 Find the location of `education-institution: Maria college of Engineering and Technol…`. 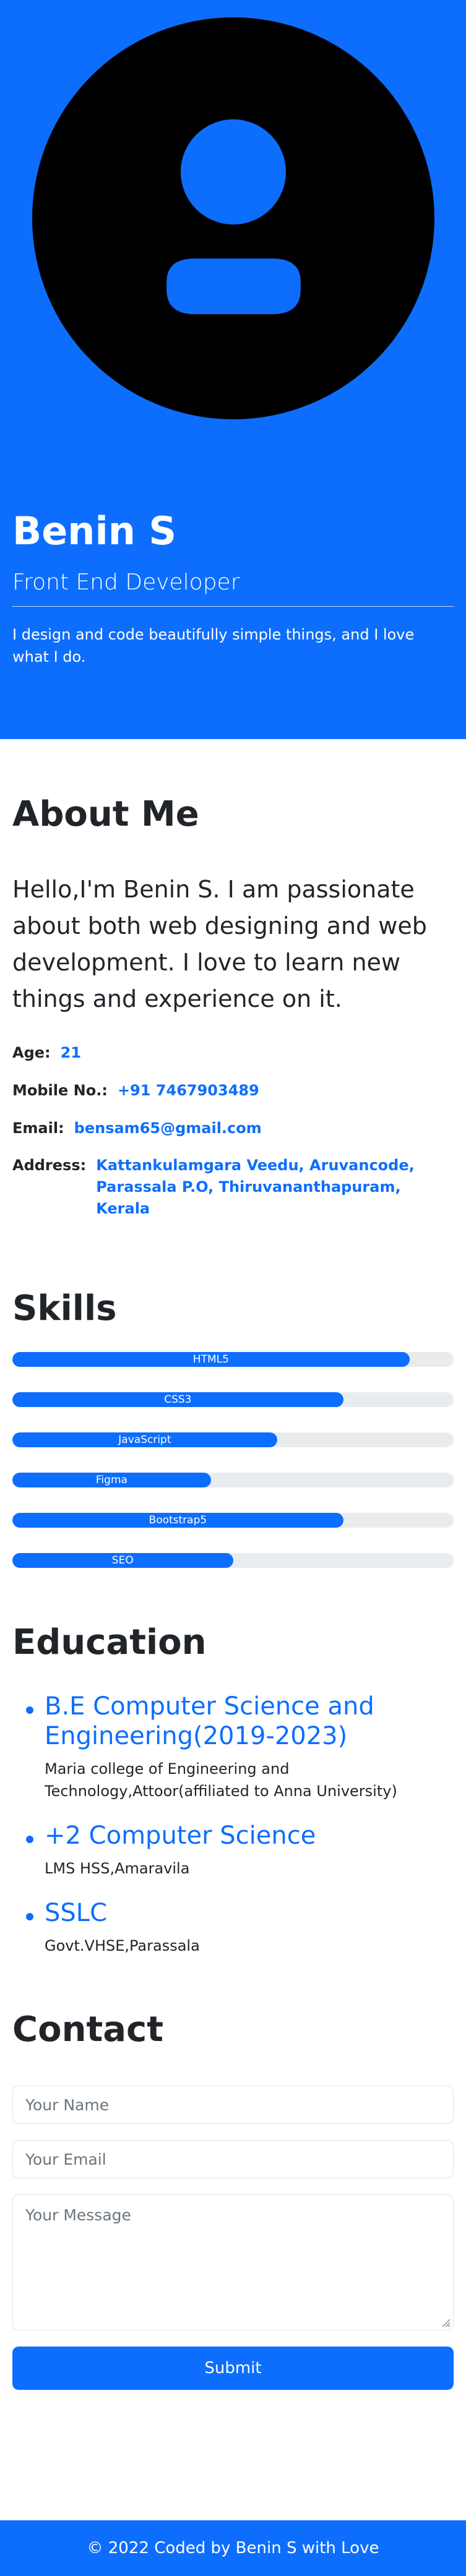

education-institution: Maria college of Engineering and Technol… is located at coordinates (221, 1780).